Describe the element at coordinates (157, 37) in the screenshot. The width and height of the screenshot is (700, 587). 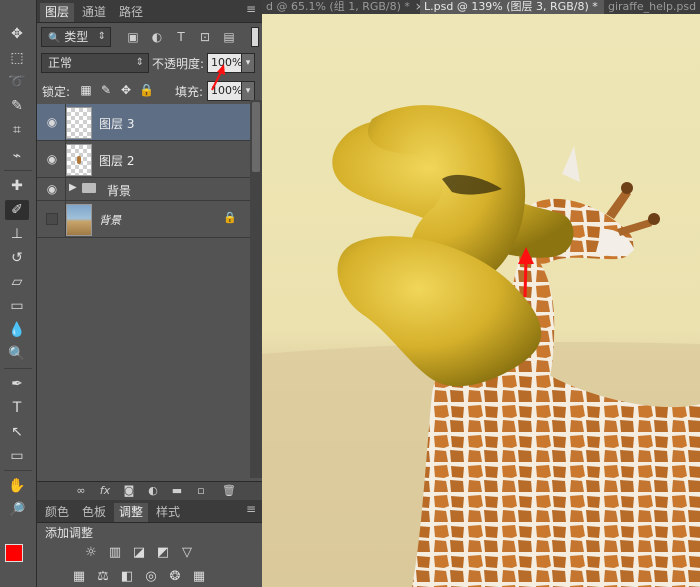
I see `adjustment-filter-icon: ◐` at that location.